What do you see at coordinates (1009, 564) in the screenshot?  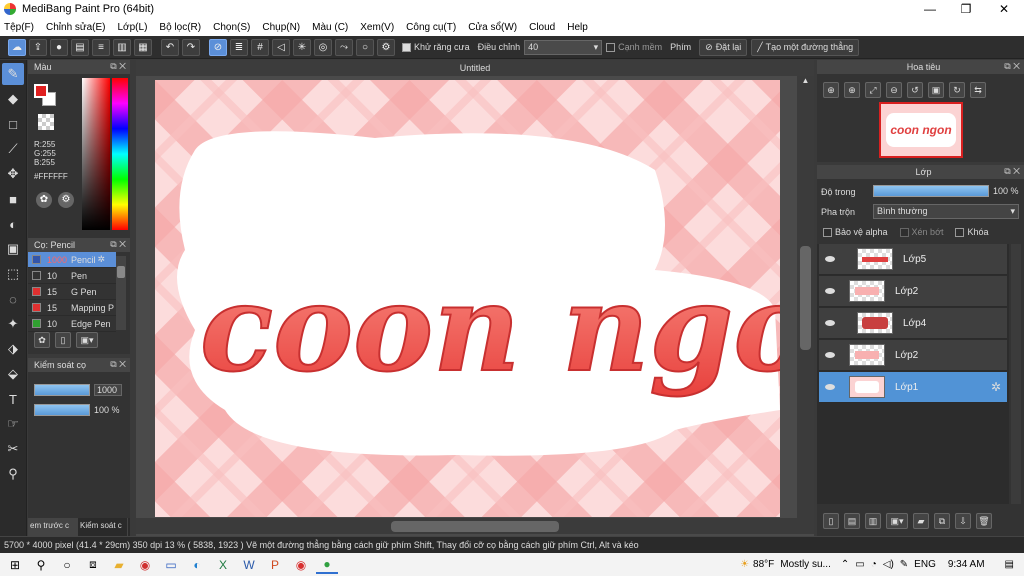 I see `notification-icon: ▤` at bounding box center [1009, 564].